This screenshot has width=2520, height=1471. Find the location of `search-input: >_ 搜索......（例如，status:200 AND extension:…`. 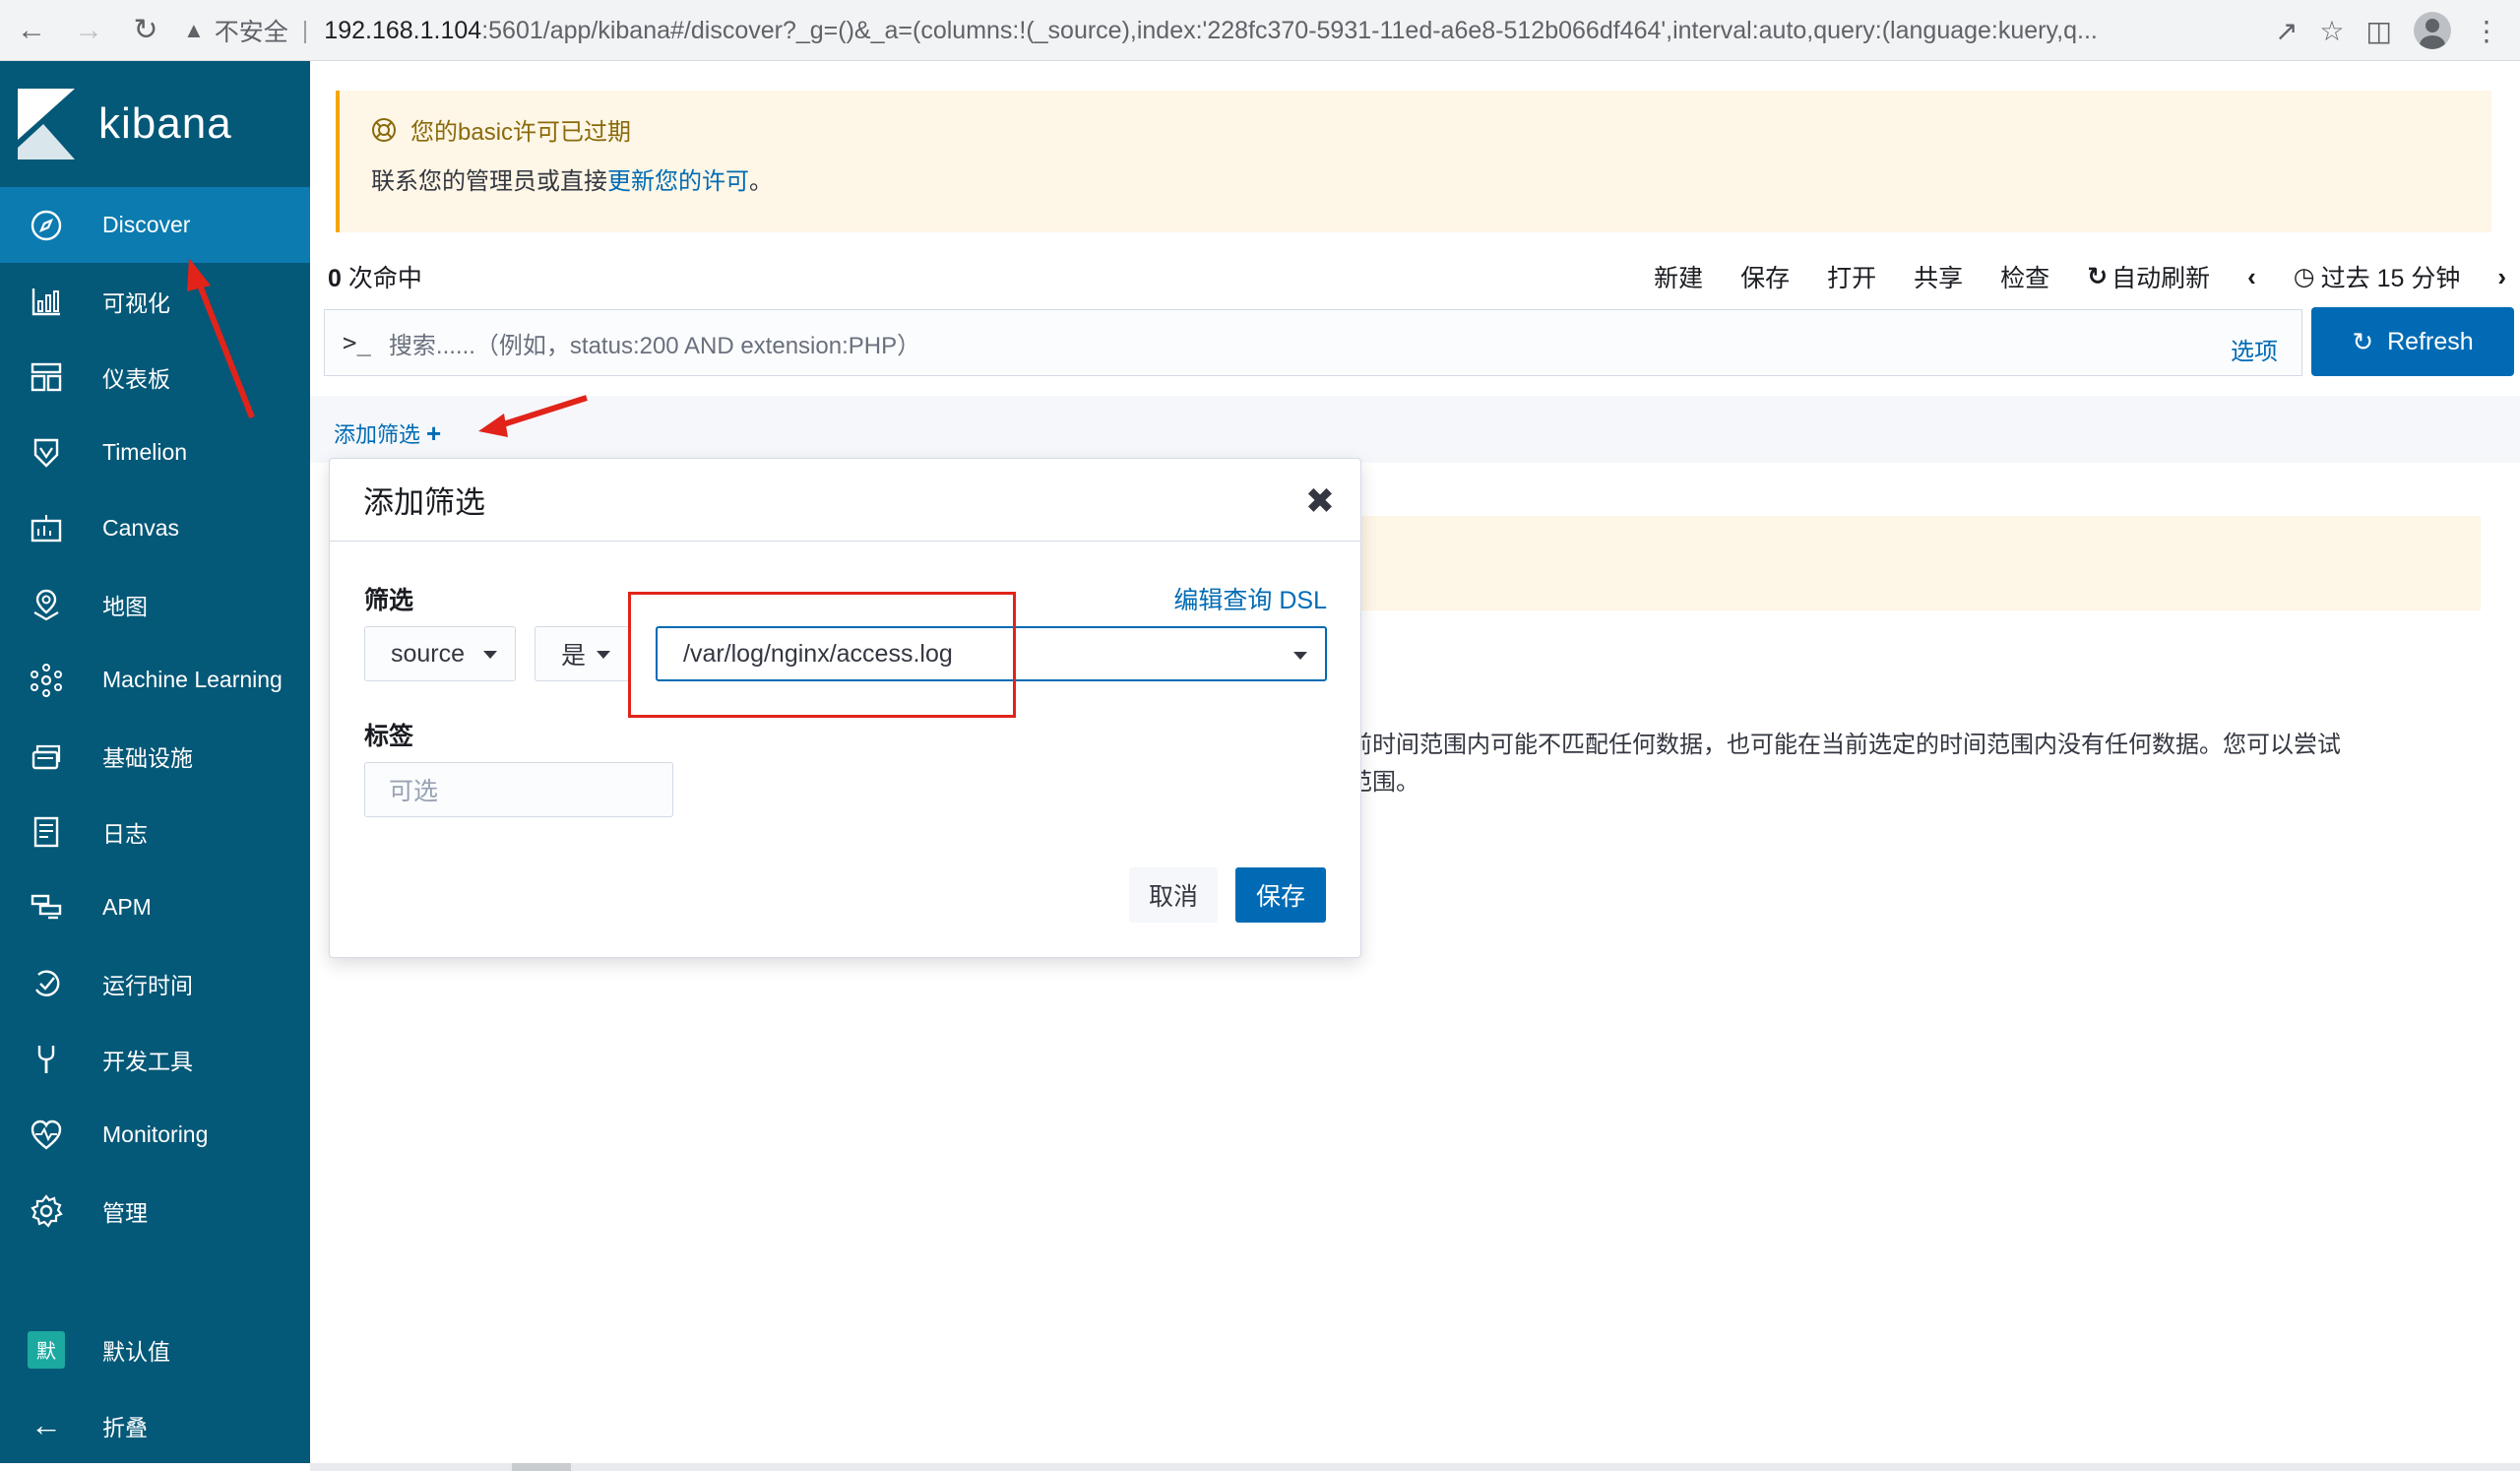

search-input: >_ 搜索......（例如，status:200 AND extension:… is located at coordinates (1313, 342).